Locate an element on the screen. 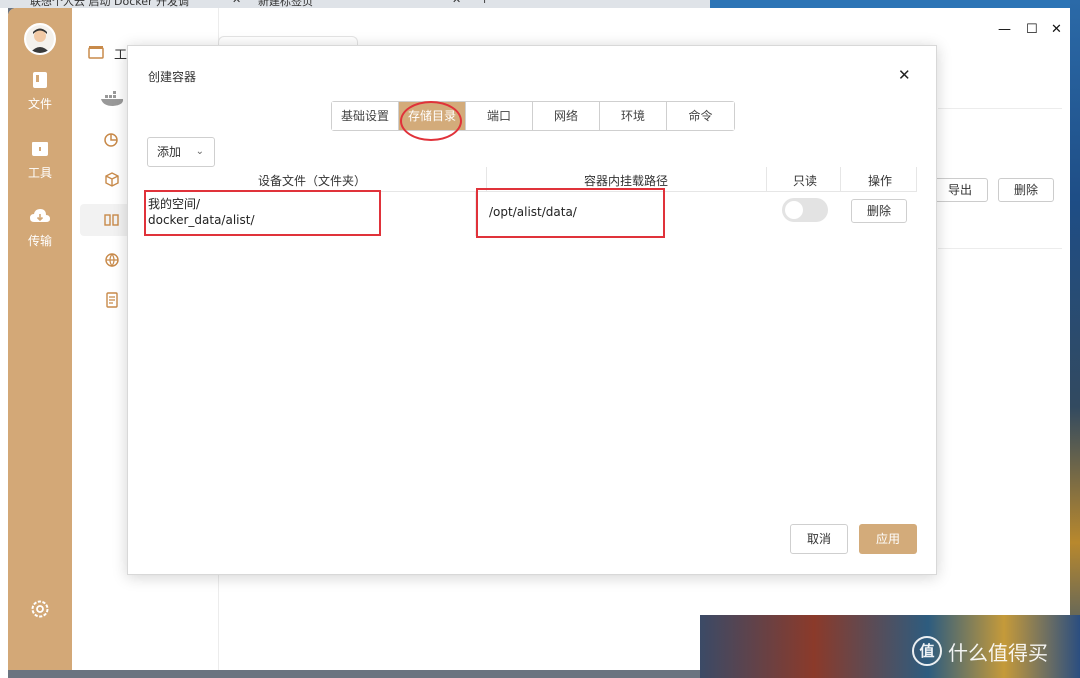  tab-command: 命令 is located at coordinates (700, 116).